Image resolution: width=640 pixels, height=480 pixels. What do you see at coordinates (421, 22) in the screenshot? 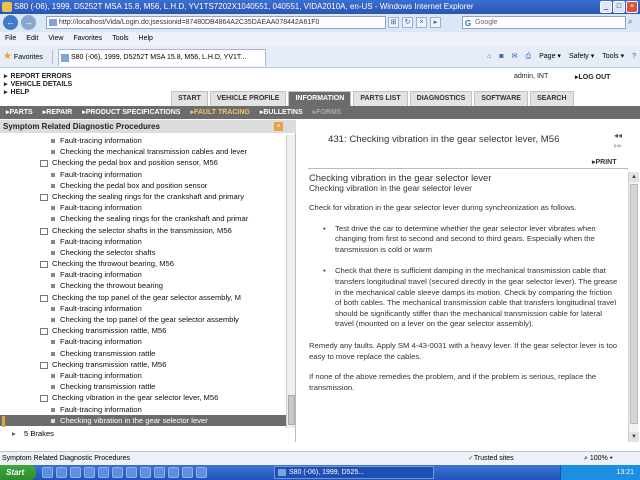
I see `stop-icon: ×` at bounding box center [421, 22].